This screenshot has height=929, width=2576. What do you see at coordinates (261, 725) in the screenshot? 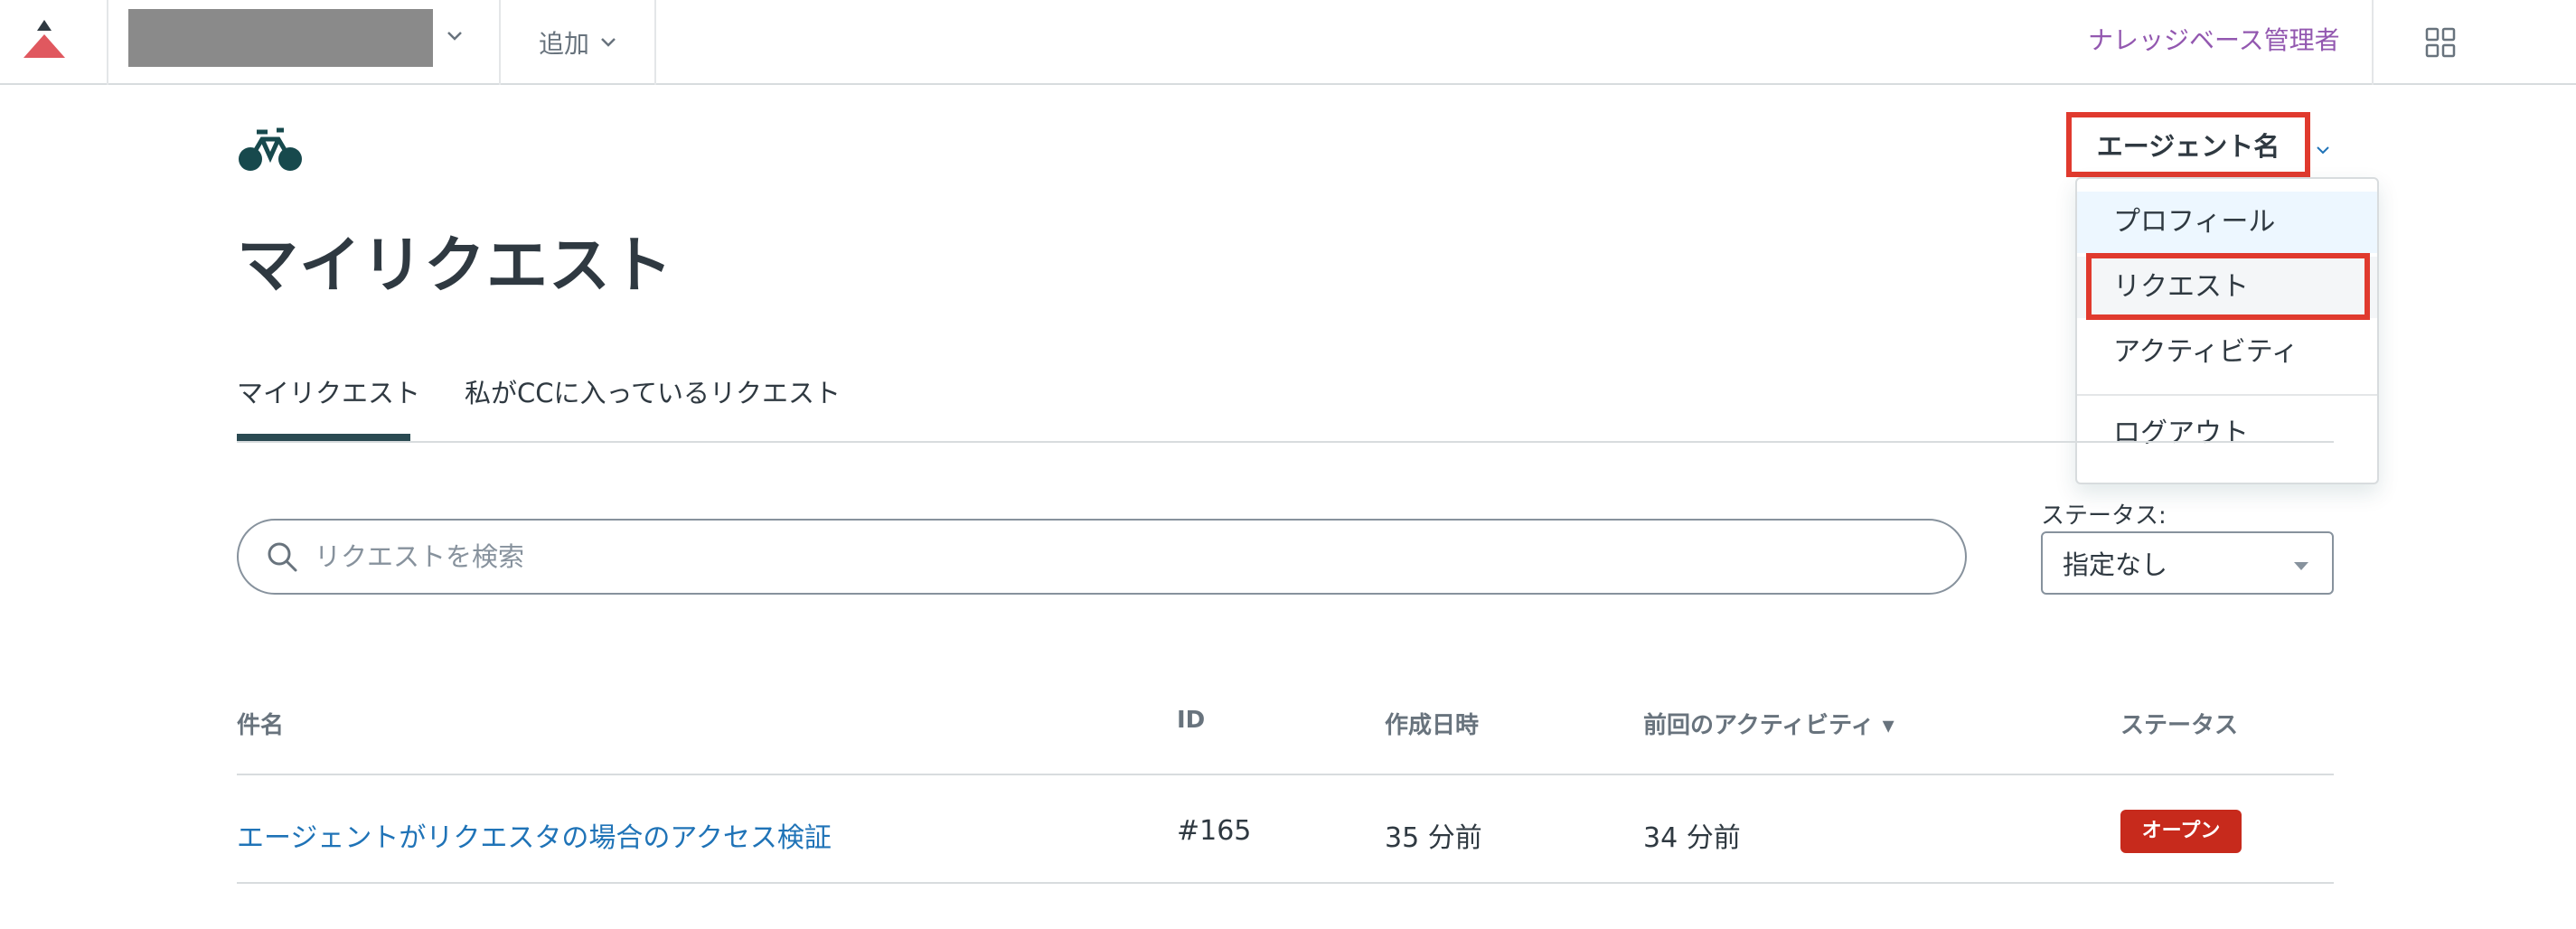
I see `column-header-subject: 件名` at bounding box center [261, 725].